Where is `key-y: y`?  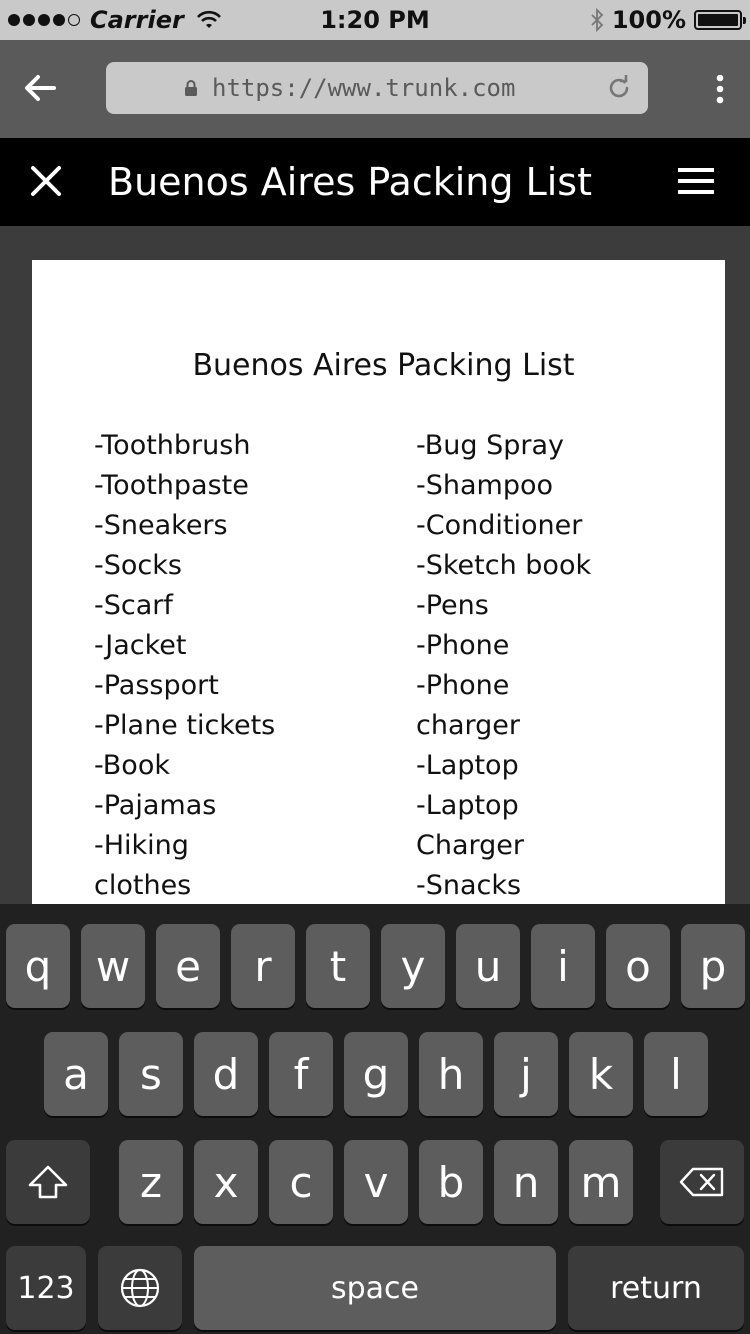 key-y: y is located at coordinates (413, 966).